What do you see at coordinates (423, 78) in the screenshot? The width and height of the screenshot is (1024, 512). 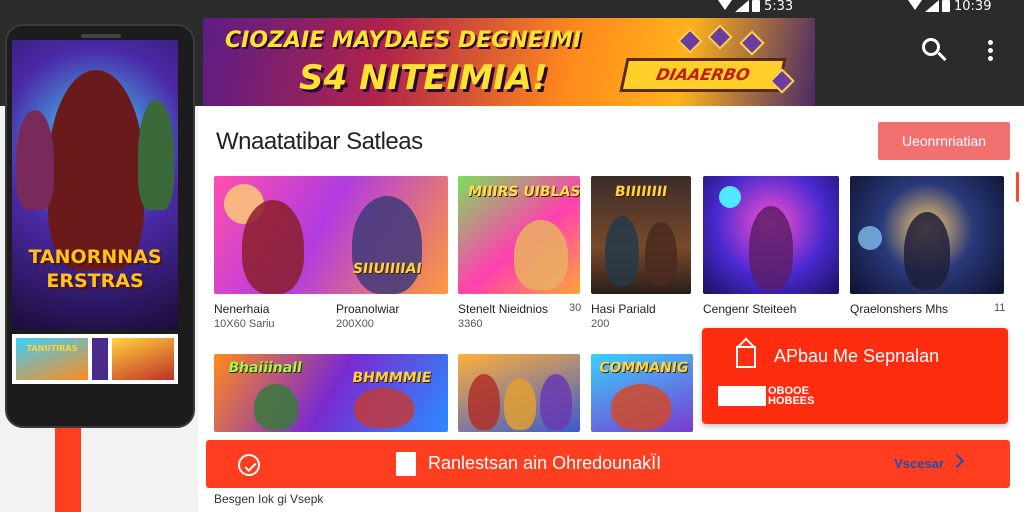 I see `banner-headline-big: S4 NITEIMIA!` at bounding box center [423, 78].